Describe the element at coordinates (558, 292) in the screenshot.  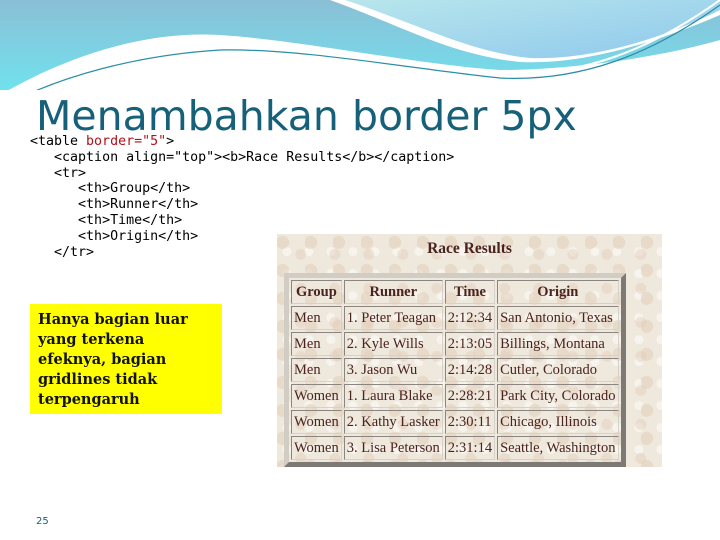
I see `column-header-origin: Origin` at that location.